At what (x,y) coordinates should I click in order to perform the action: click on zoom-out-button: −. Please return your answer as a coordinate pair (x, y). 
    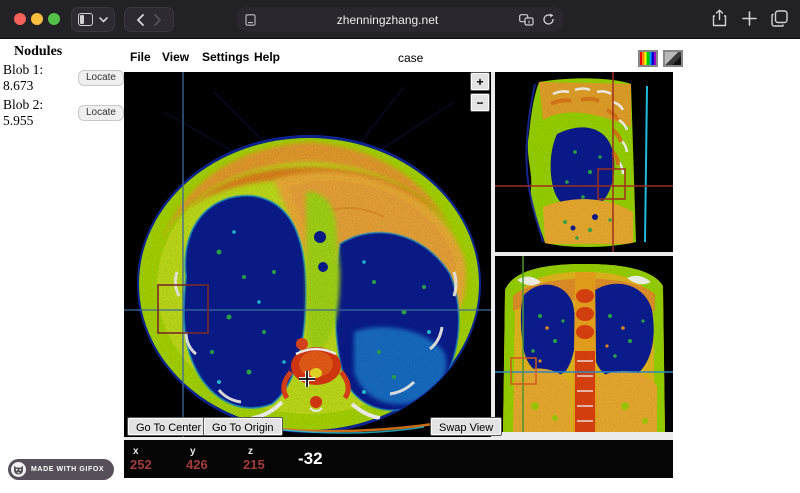
    Looking at the image, I should click on (480, 102).